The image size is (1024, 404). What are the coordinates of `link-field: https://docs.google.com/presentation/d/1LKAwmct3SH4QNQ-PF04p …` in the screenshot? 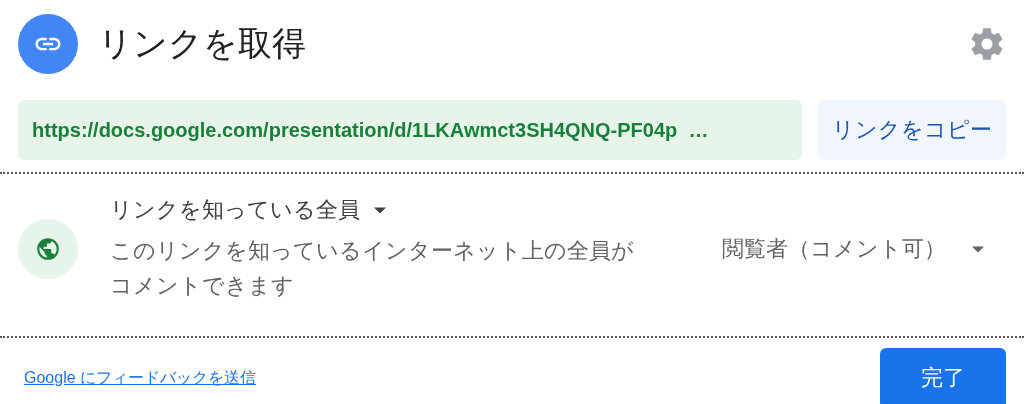 It's located at (410, 130).